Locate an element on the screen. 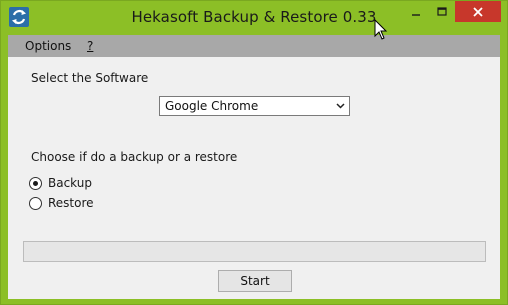 This screenshot has width=508, height=305. minimize-icon is located at coordinates (416, 14).